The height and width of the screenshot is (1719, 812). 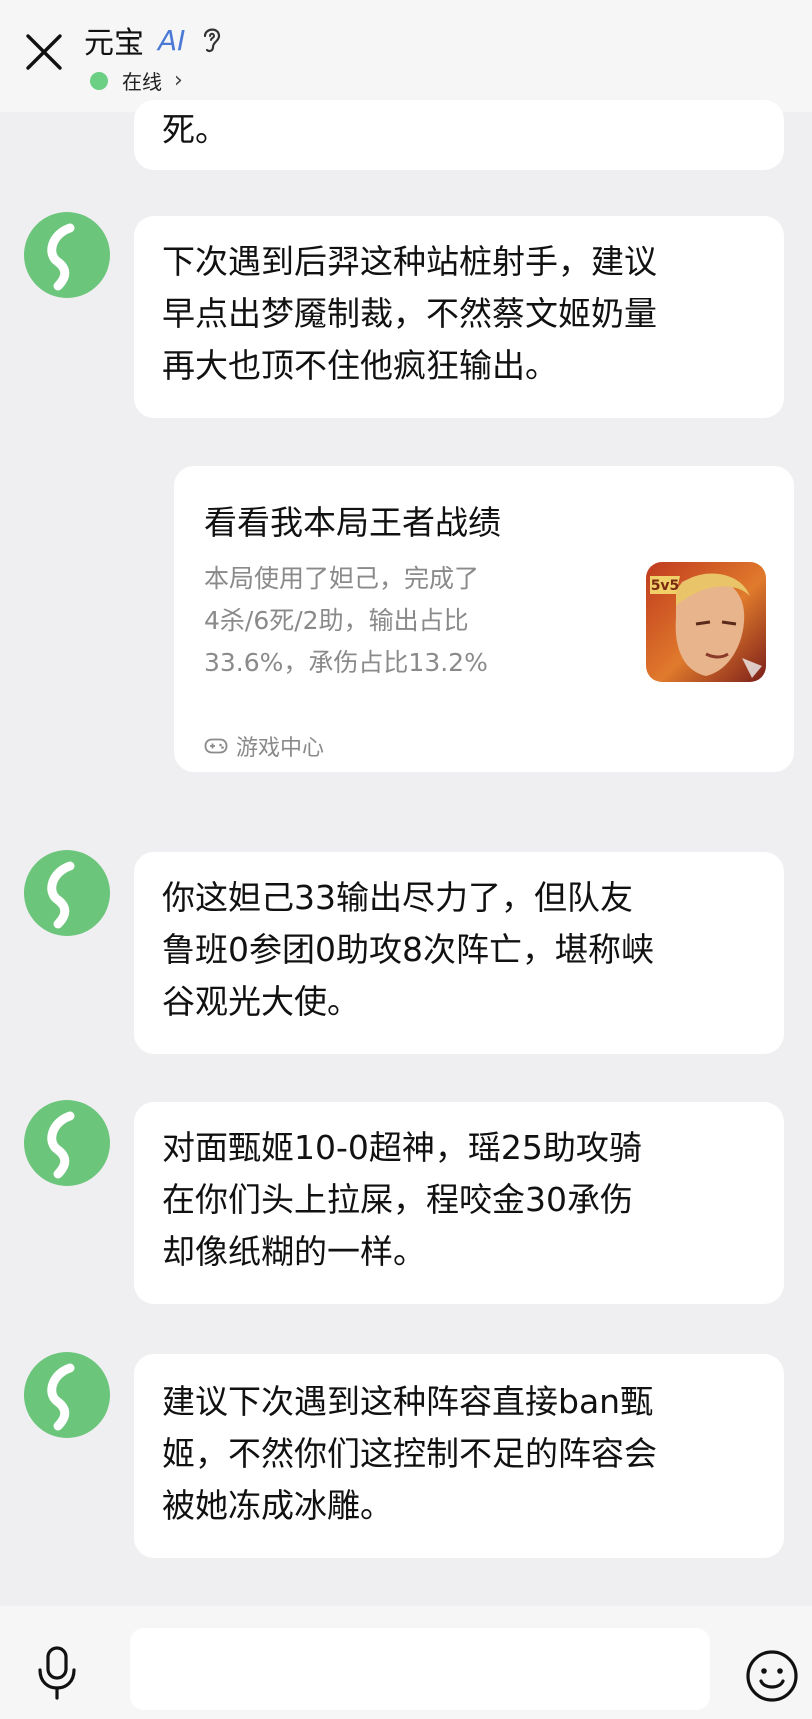 I want to click on message-line: 下次遇到后羿这种站桩射手，建议, so click(x=409, y=261).